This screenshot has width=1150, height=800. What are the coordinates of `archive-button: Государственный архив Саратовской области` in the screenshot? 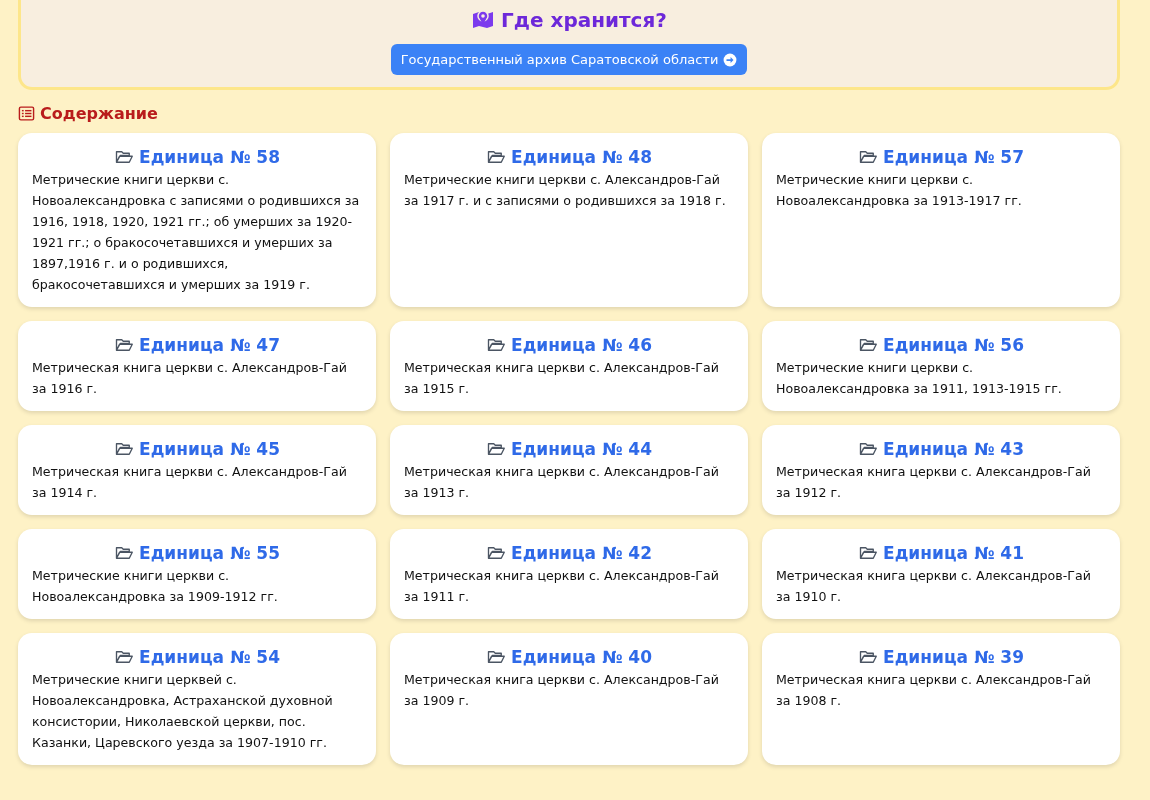 It's located at (569, 59).